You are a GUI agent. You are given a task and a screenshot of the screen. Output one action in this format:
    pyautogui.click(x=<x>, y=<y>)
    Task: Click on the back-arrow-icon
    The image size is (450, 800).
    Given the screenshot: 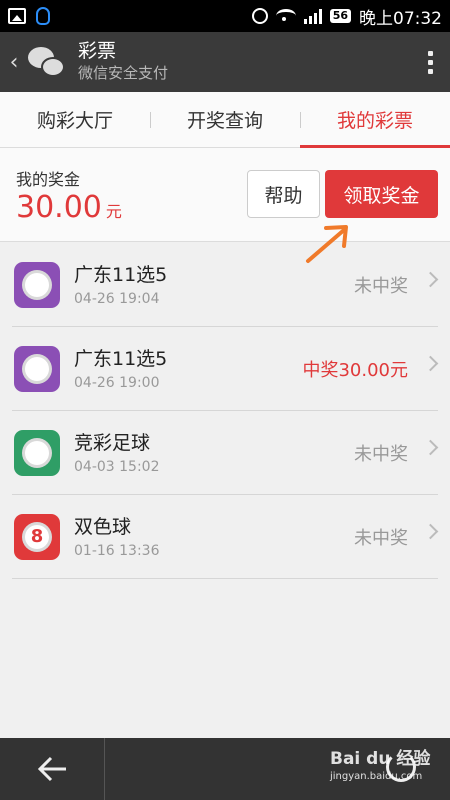 What is the action you would take?
    pyautogui.click(x=51, y=769)
    